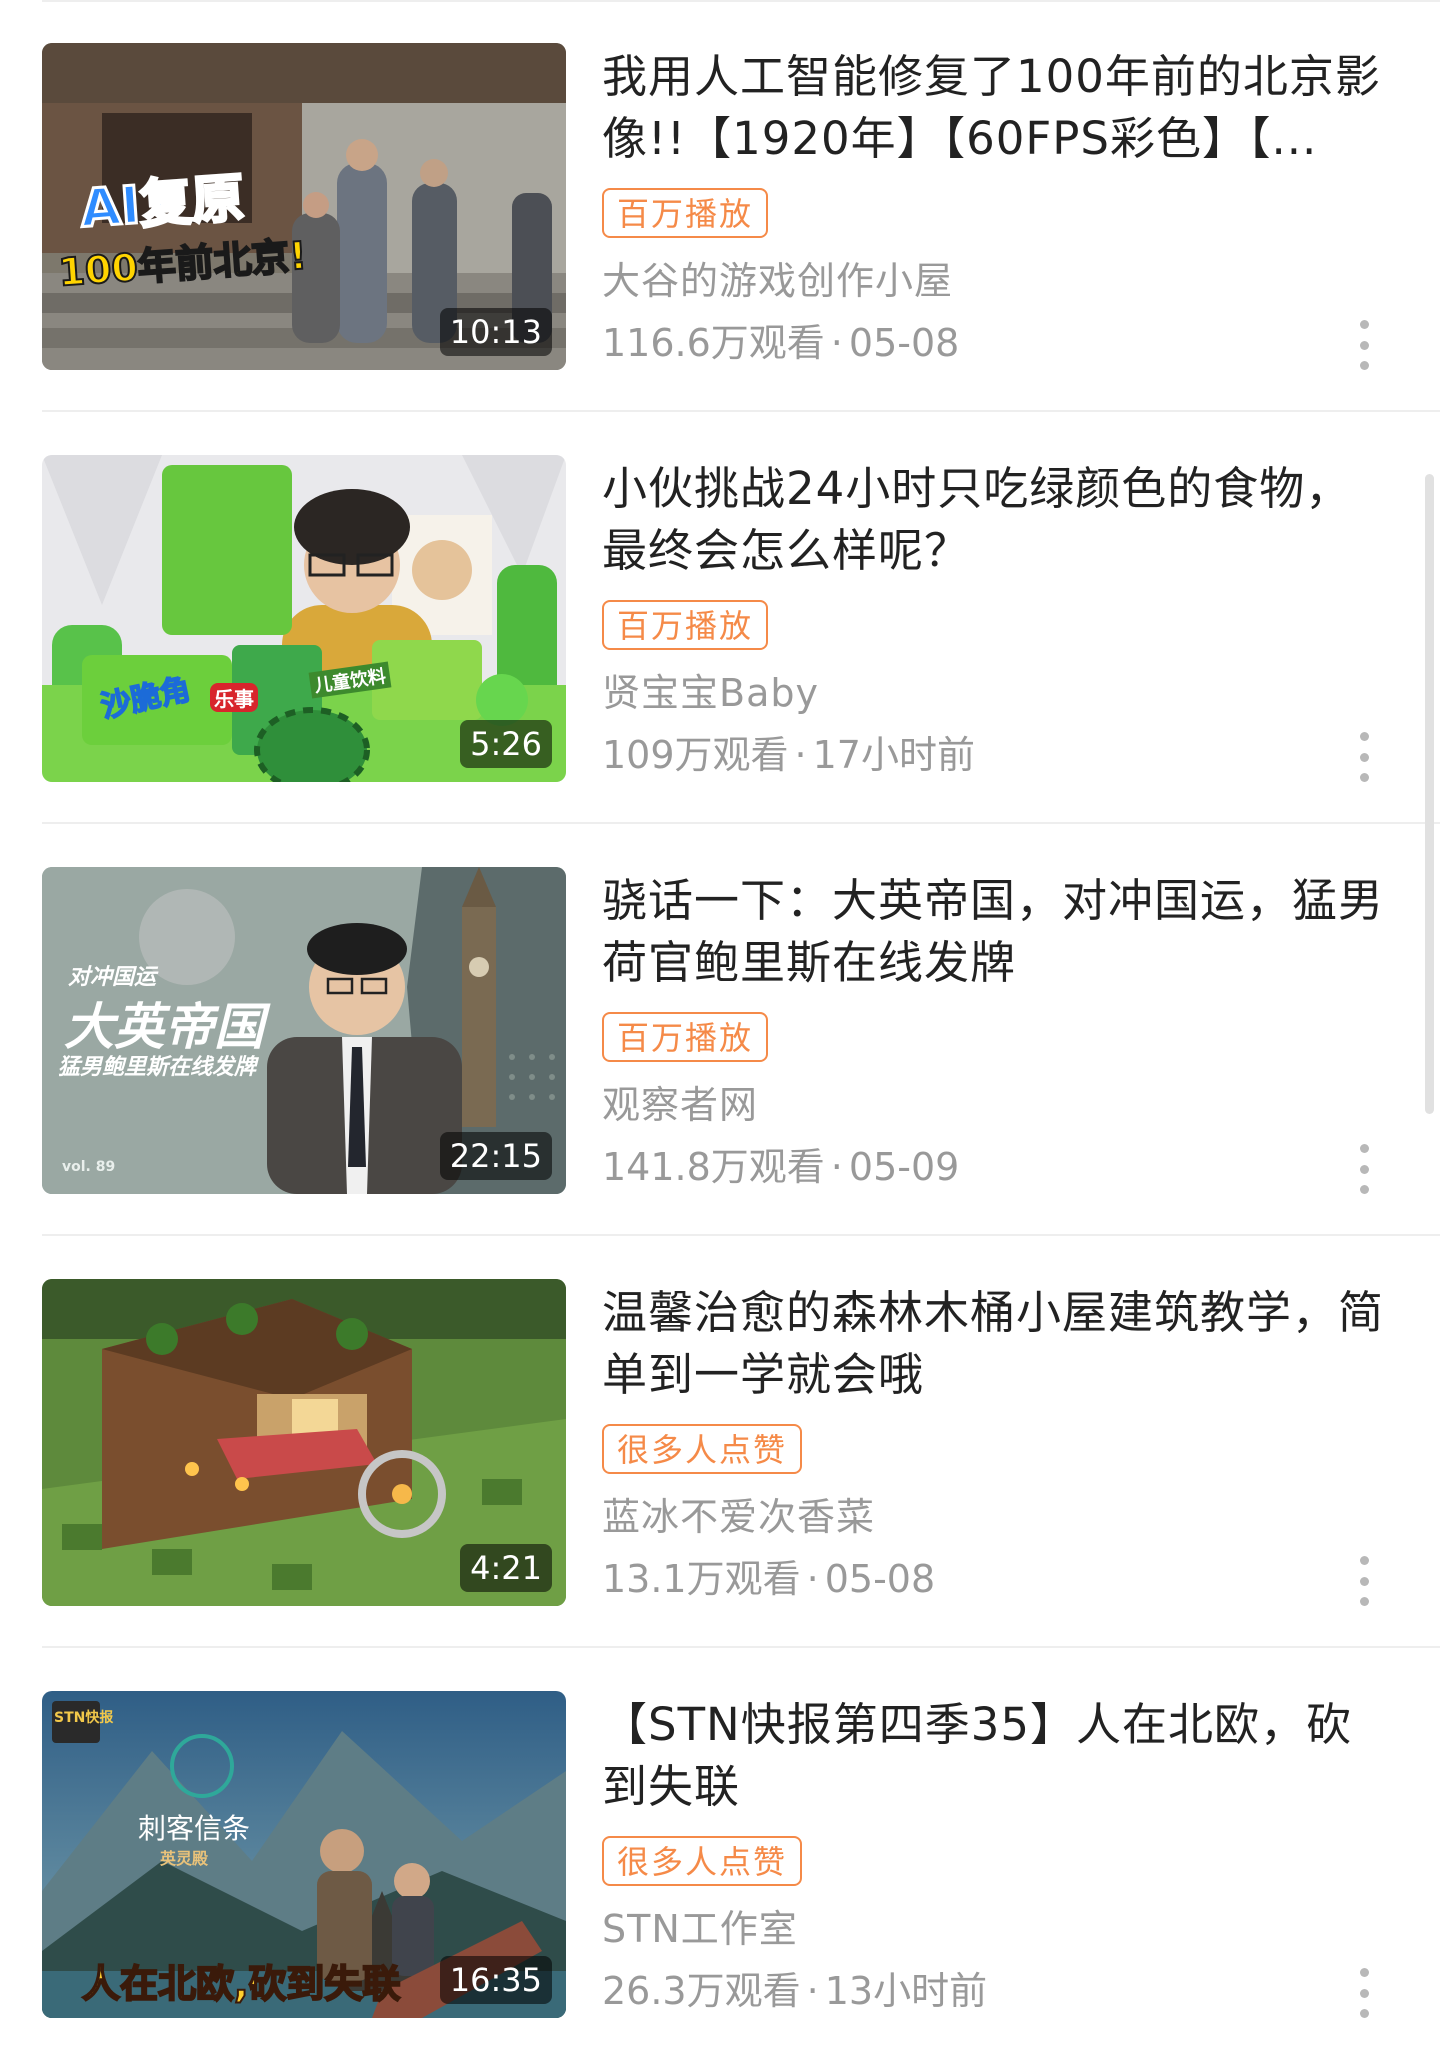  Describe the element at coordinates (184, 1858) in the screenshot. I see `thumbnail-caption-3: 英灵殿` at that location.